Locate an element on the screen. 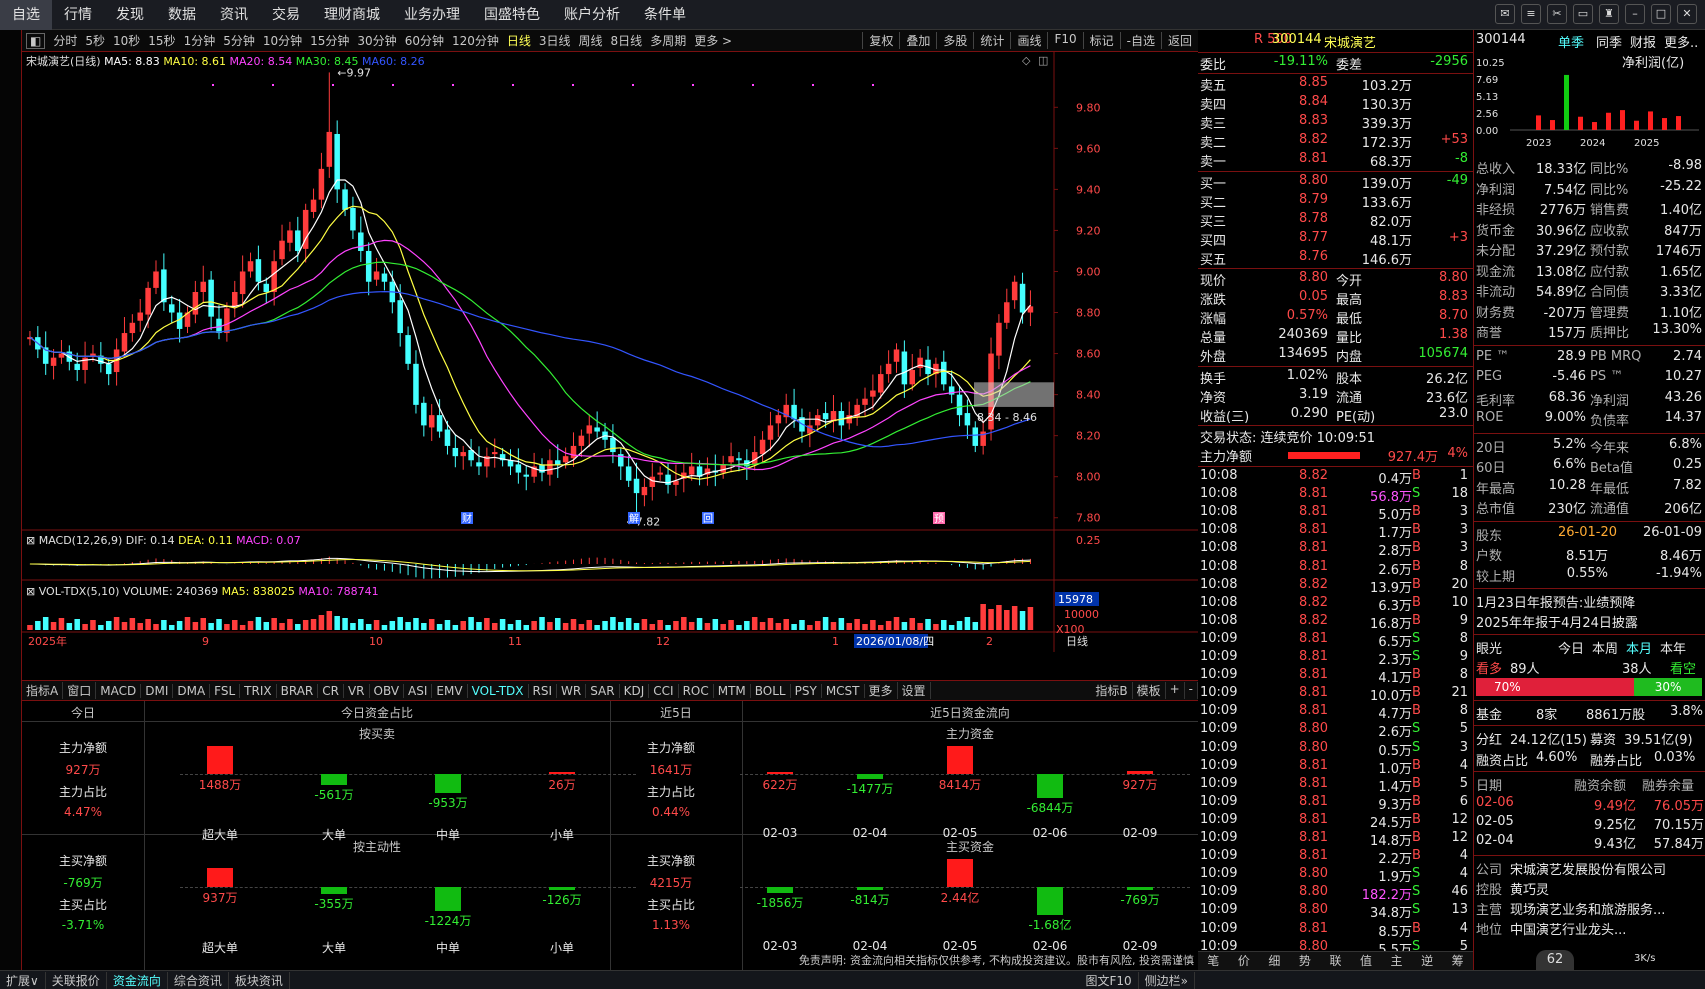 This screenshot has width=1705, height=989. period-3: 15秒 is located at coordinates (161, 40).